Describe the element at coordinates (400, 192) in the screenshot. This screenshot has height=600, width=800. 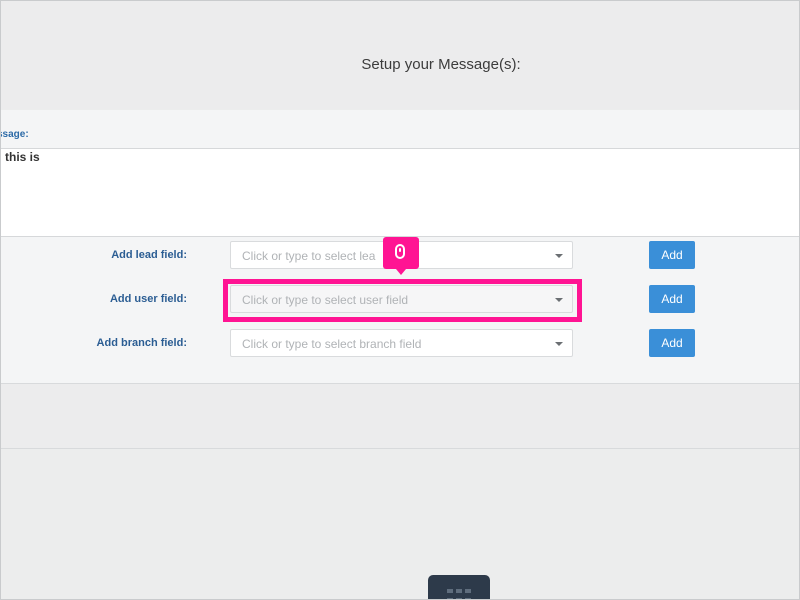
I see `message-textarea` at that location.